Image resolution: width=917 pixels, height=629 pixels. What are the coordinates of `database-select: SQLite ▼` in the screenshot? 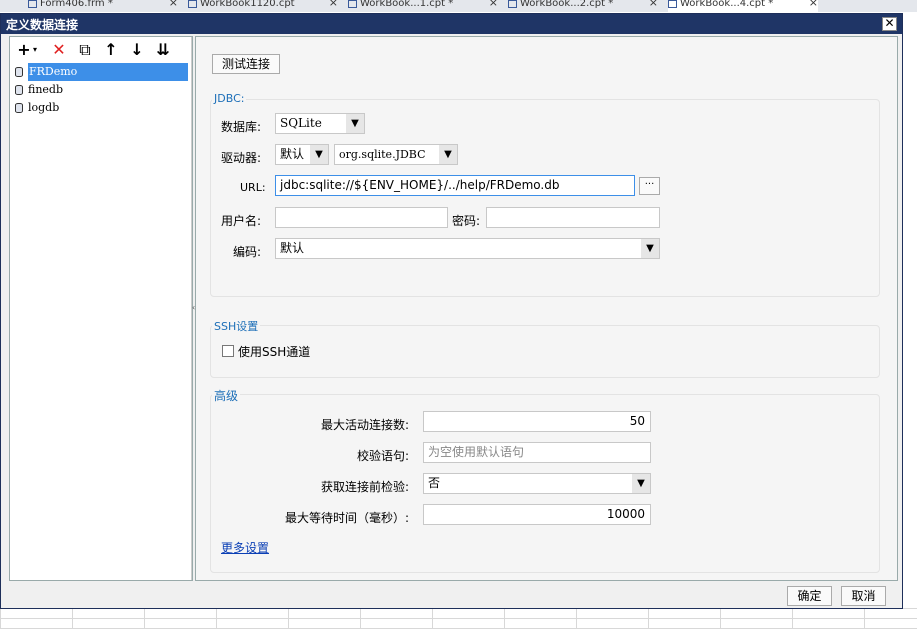 It's located at (320, 123).